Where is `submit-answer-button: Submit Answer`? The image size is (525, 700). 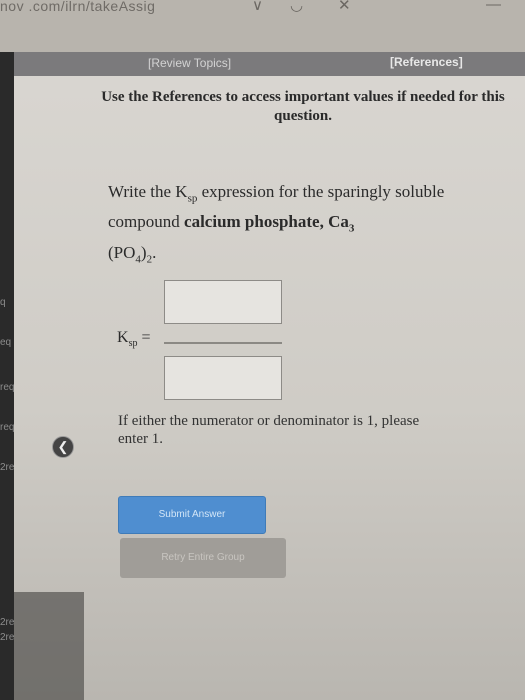 submit-answer-button: Submit Answer is located at coordinates (192, 515).